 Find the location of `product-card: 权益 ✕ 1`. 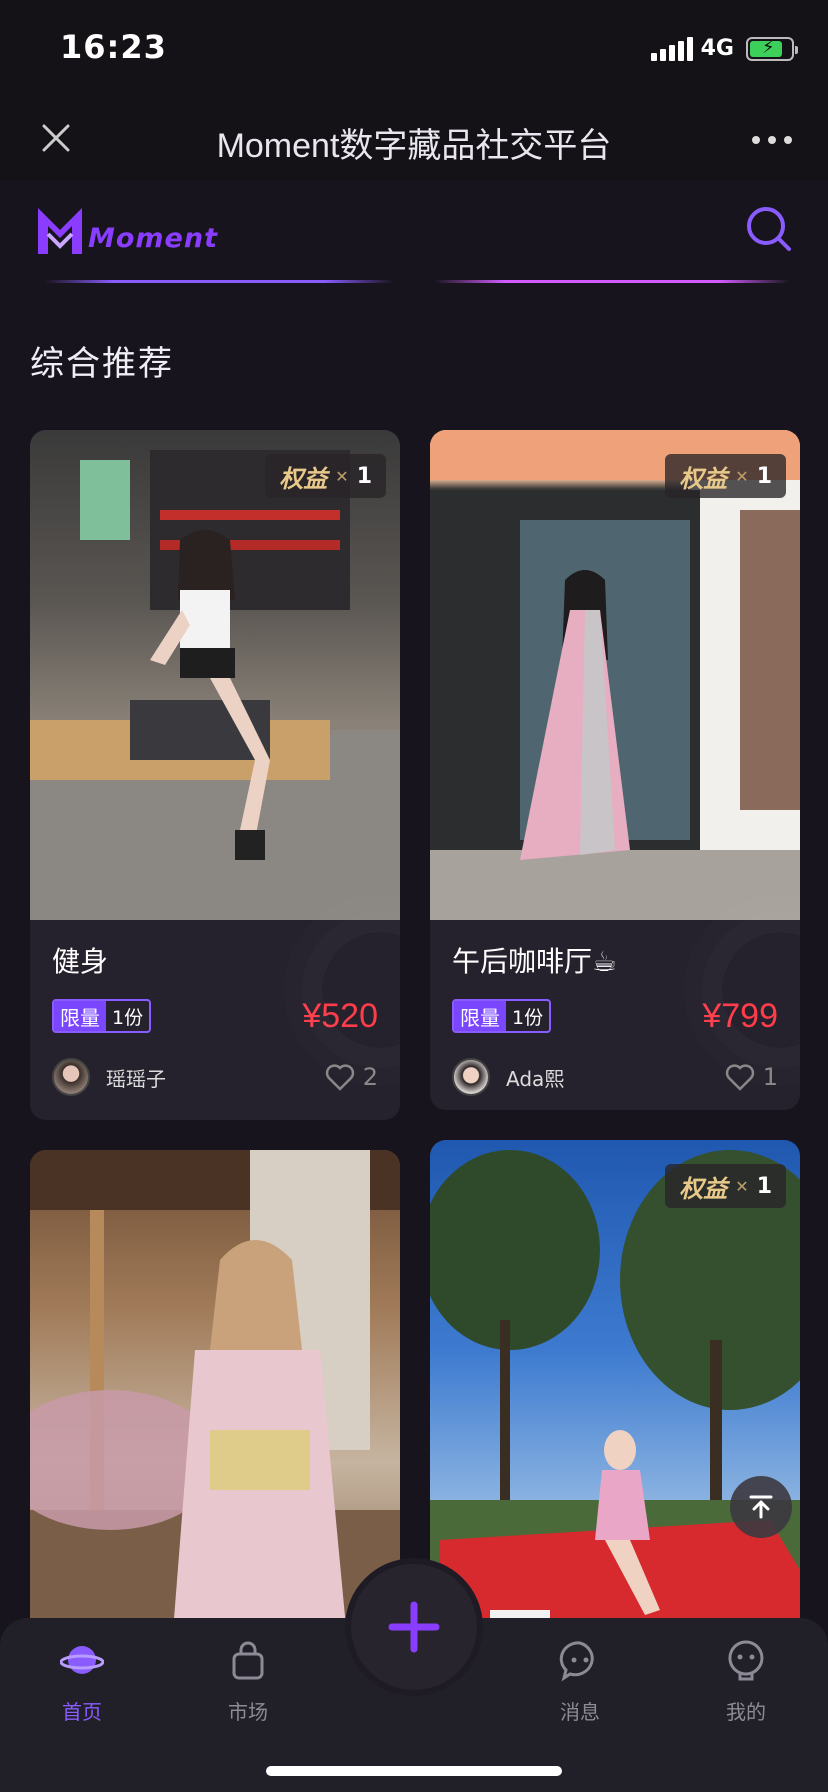

product-card: 权益 ✕ 1 is located at coordinates (615, 1405).